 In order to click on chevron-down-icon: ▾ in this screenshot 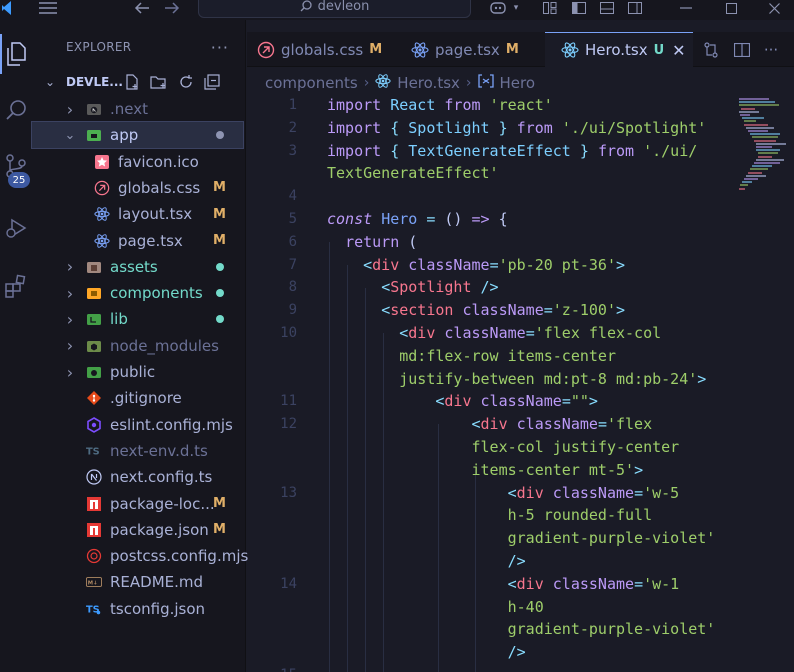, I will do `click(516, 8)`.